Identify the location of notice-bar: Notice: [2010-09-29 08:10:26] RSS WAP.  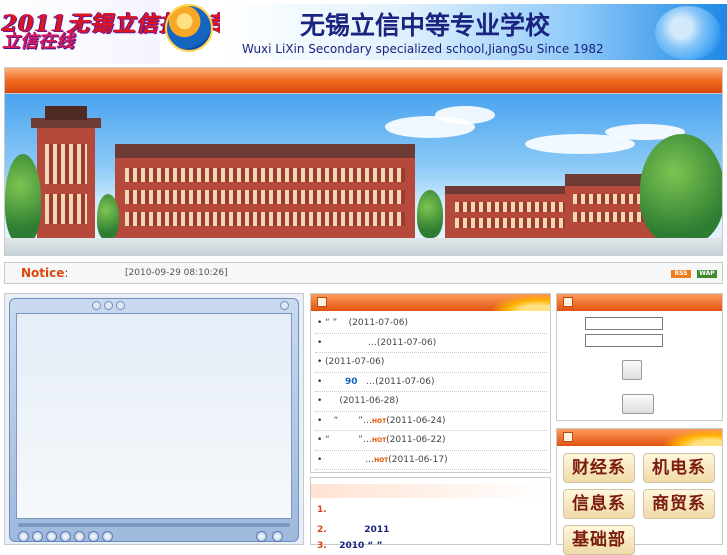
(363, 273).